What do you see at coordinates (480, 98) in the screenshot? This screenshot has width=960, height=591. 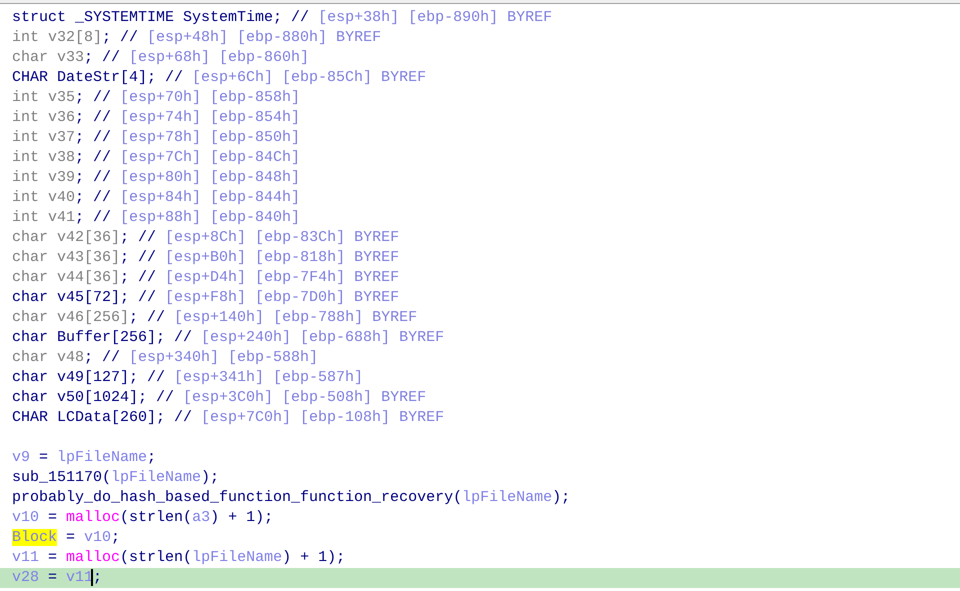 I see `code-line: int v35; // [esp+70h] [ebp-858h]` at bounding box center [480, 98].